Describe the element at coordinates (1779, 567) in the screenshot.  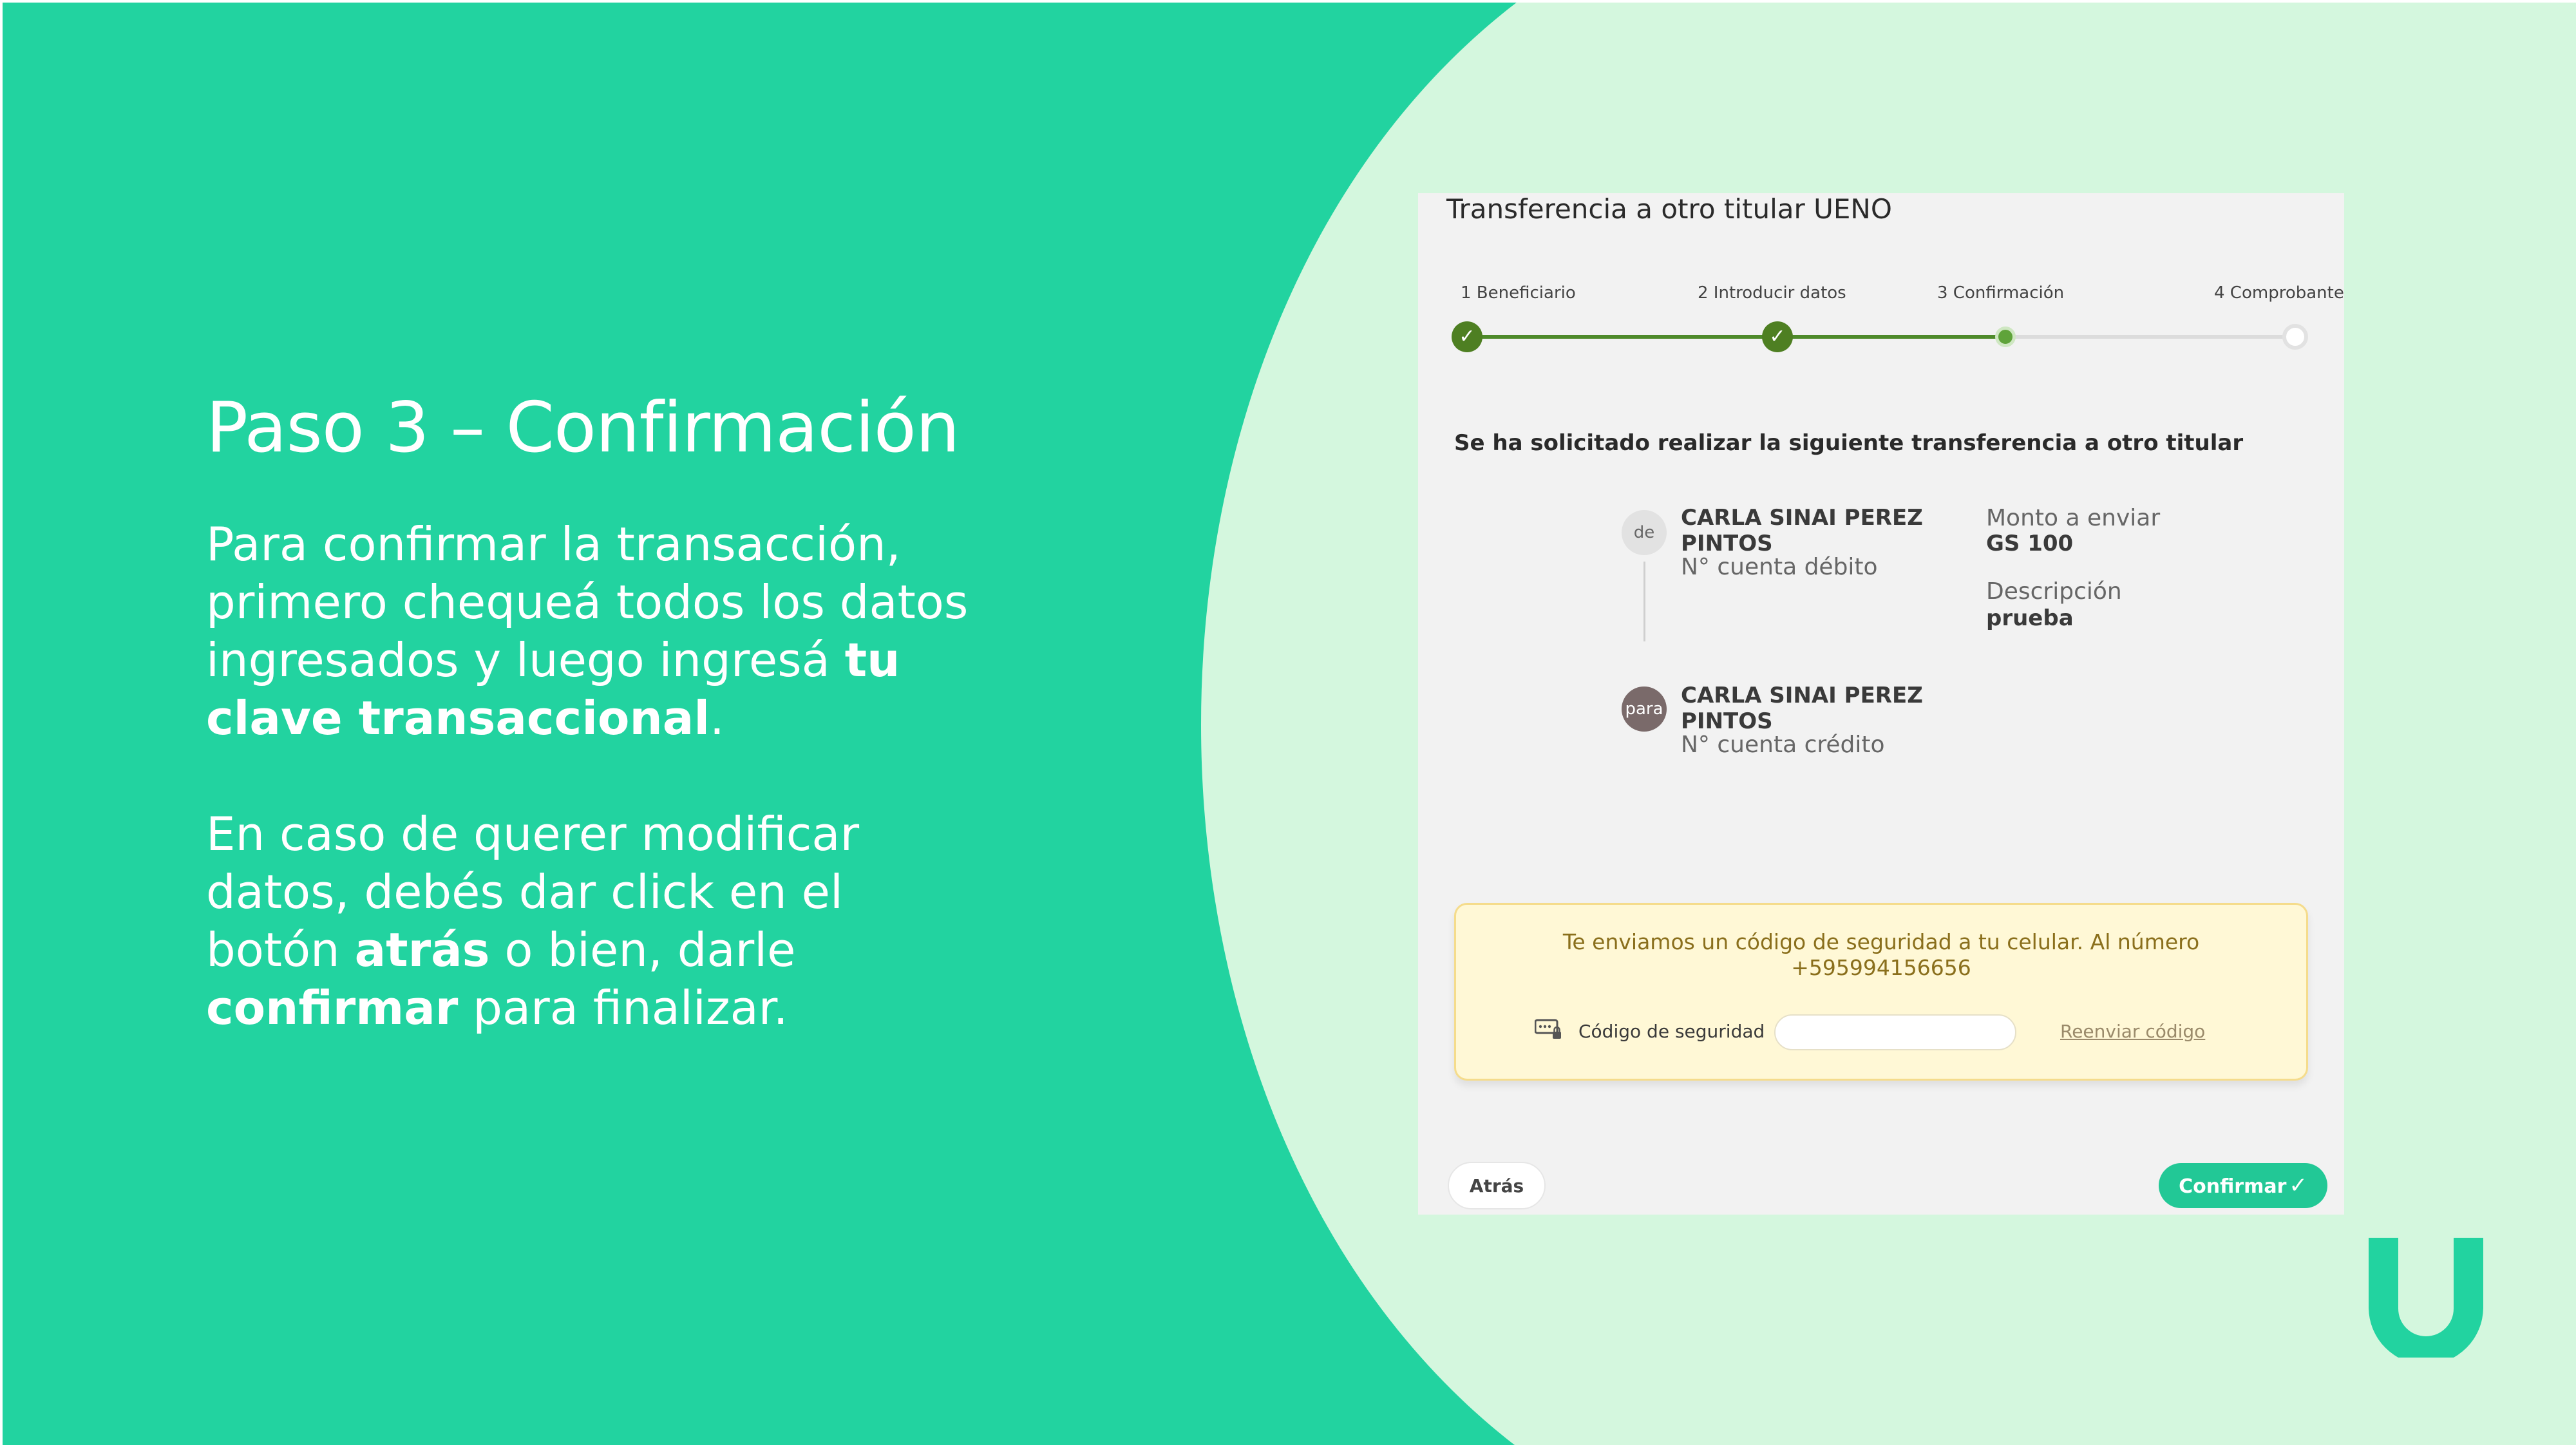
I see `from-account-label: N° cuenta débito` at that location.